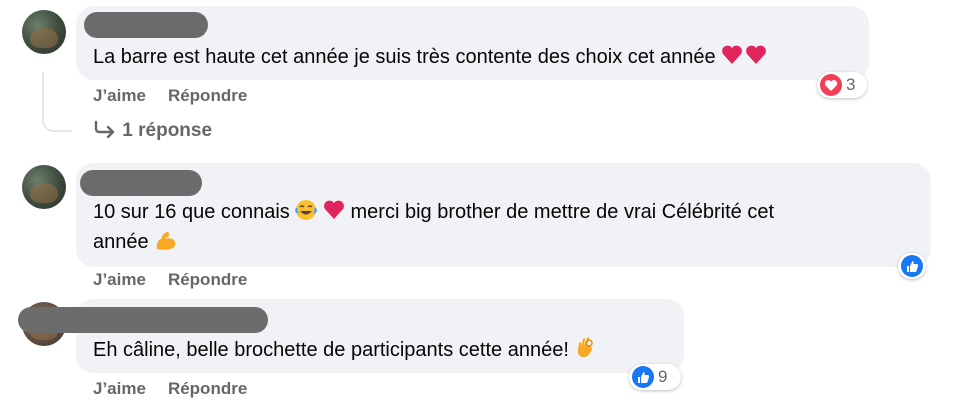 The height and width of the screenshot is (405, 980). I want to click on reaction-summary: 9, so click(655, 377).